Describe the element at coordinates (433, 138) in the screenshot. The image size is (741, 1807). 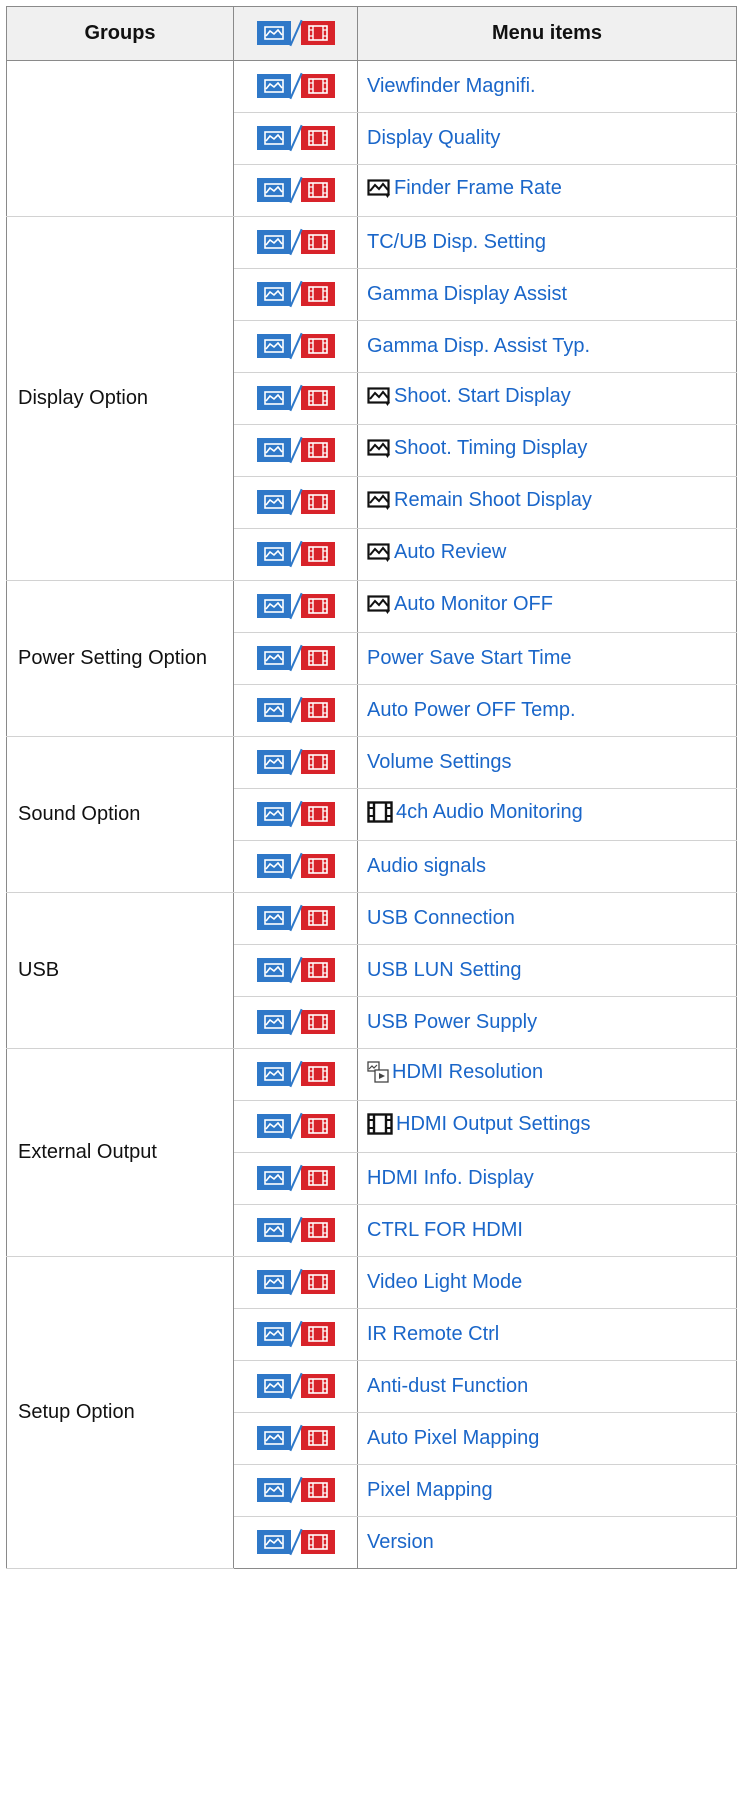
I see `menu-item-link-display-quality: Display Quality` at that location.